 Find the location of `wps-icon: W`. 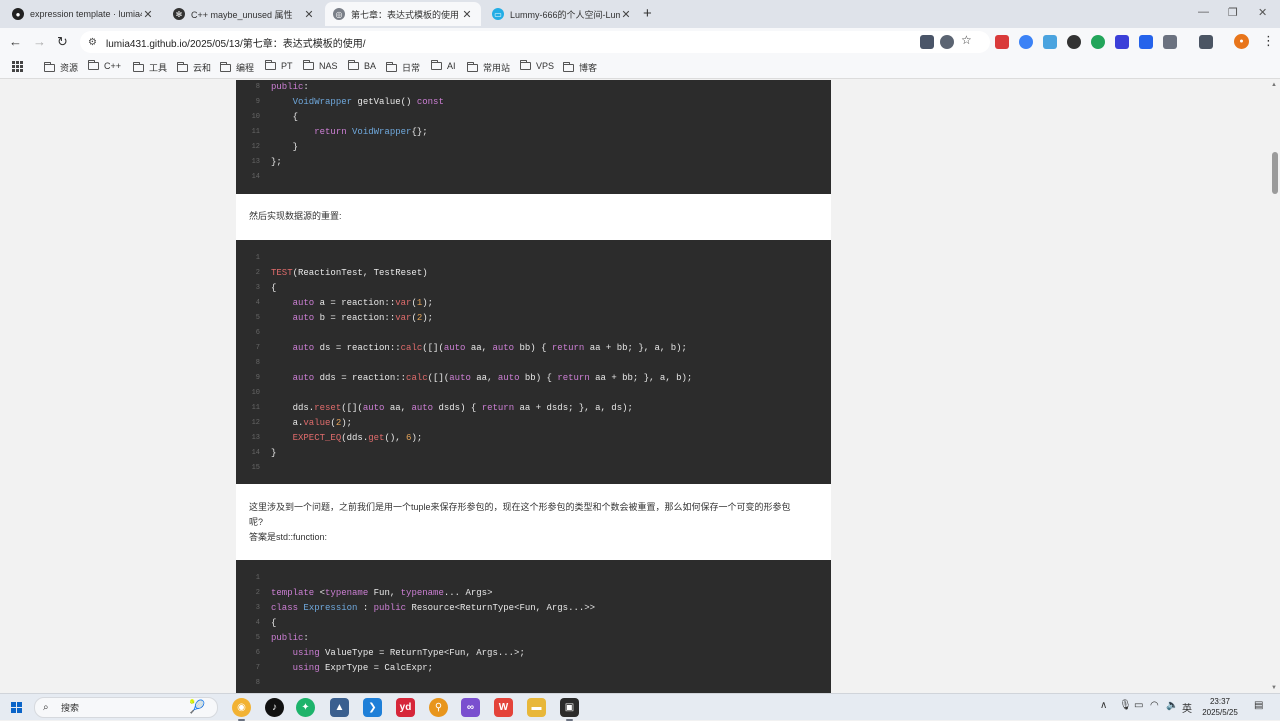

wps-icon: W is located at coordinates (503, 707).